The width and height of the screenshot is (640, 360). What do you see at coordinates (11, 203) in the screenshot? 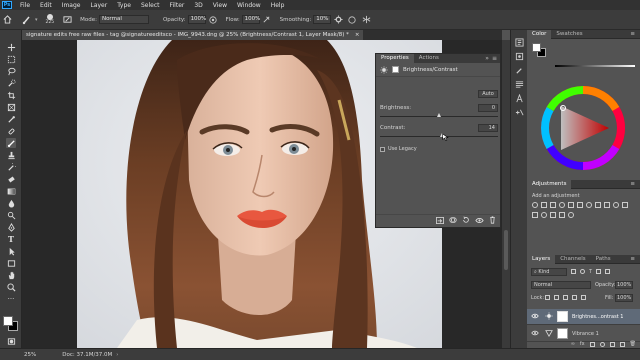
I see `blur-tool-icon` at bounding box center [11, 203].